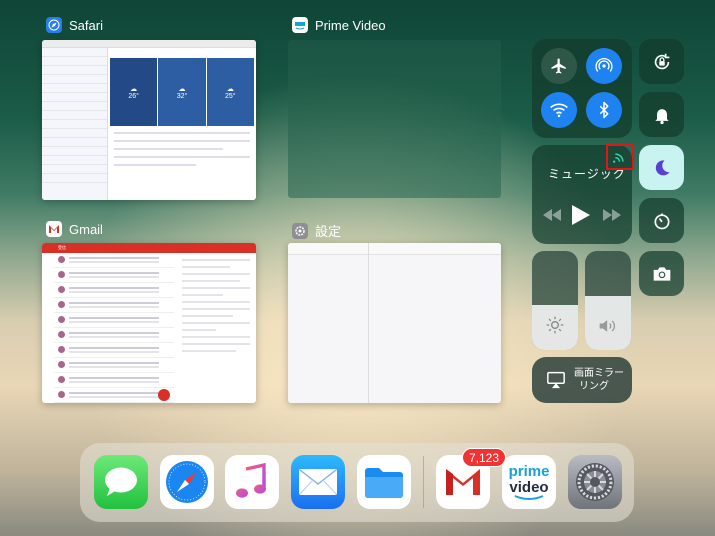 The image size is (715, 536). What do you see at coordinates (182, 152) in the screenshot?
I see `safari-page-content` at bounding box center [182, 152].